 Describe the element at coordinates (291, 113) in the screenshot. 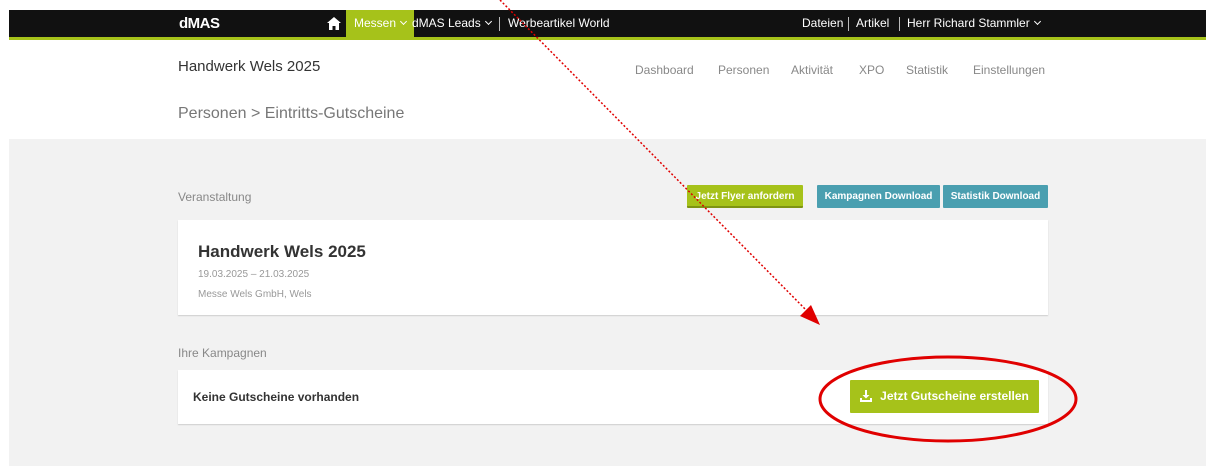

I see `breadcrumb: Personen > Eintritts-Gutscheine` at that location.